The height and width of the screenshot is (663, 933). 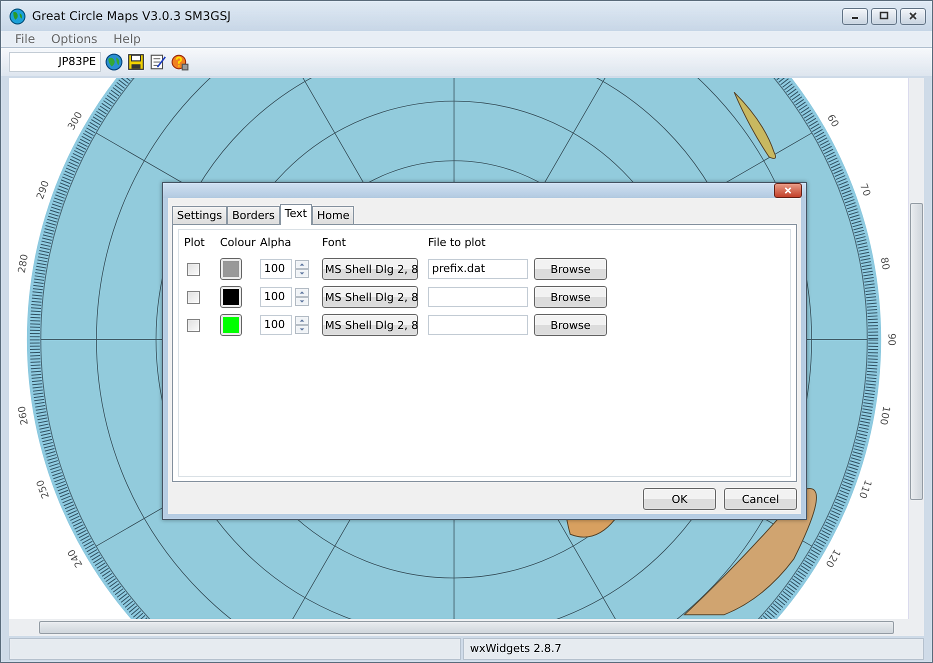 I want to click on bearing-label: 100, so click(x=884, y=415).